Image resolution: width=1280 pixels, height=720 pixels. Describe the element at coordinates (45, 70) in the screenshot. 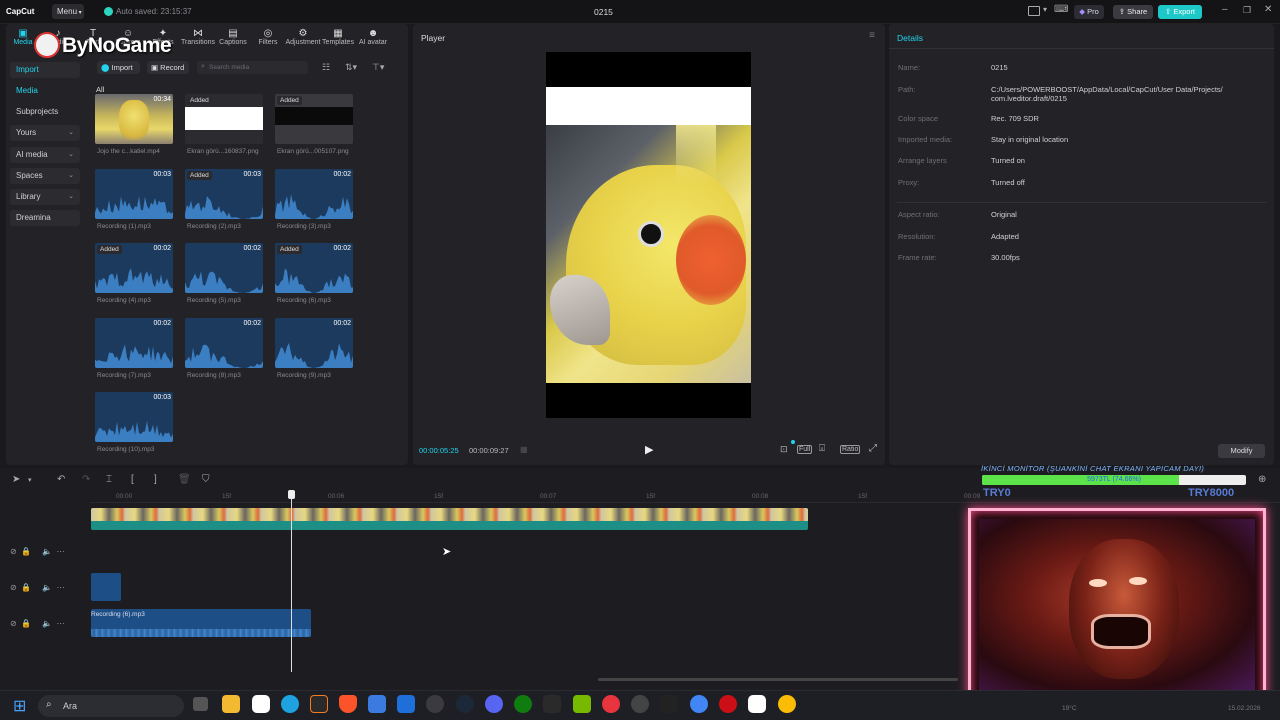

I see `sidebar-item-import: Import` at that location.